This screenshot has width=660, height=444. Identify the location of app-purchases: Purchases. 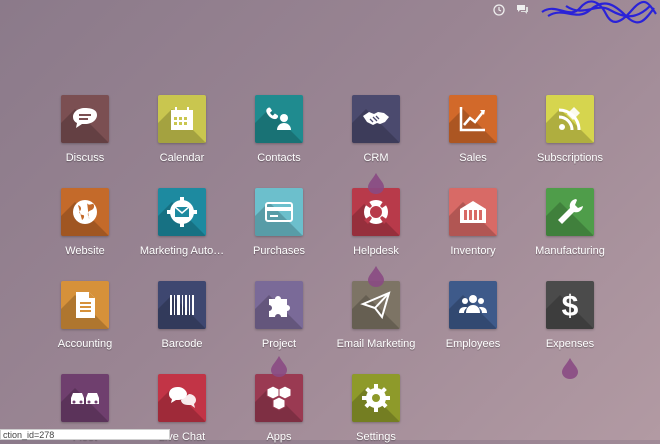
(279, 223).